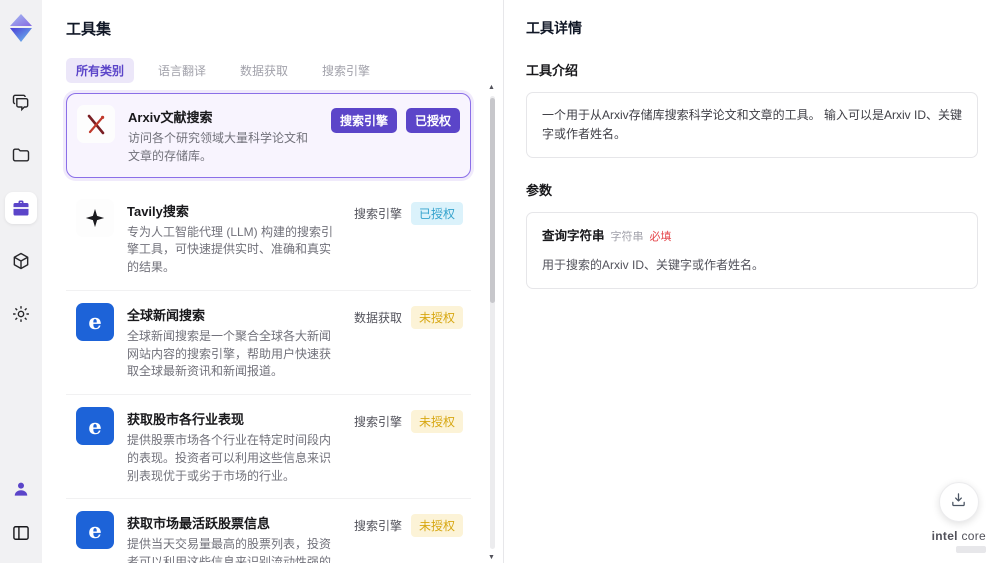 This screenshot has width=1000, height=563. Describe the element at coordinates (186, 419) in the screenshot. I see `tool-name: 获取股市各行业表现` at that location.